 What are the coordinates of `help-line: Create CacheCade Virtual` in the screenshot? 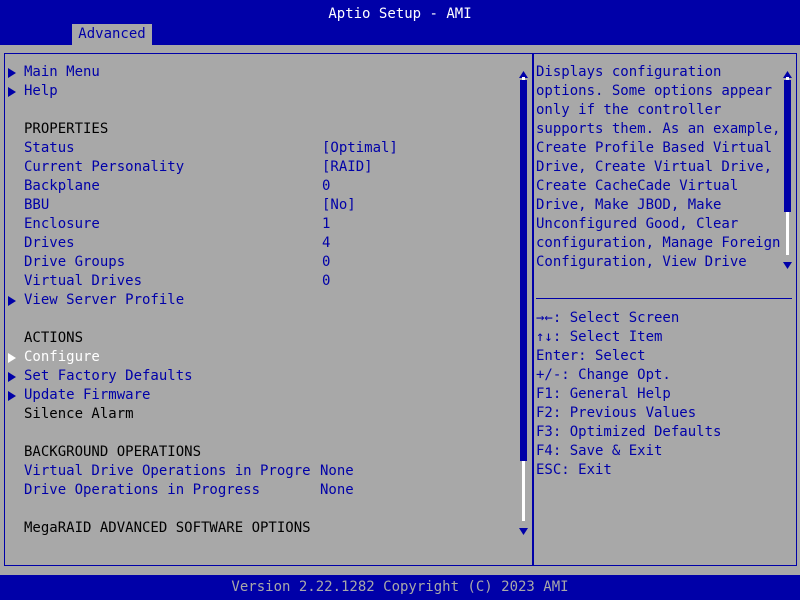 It's located at (637, 186).